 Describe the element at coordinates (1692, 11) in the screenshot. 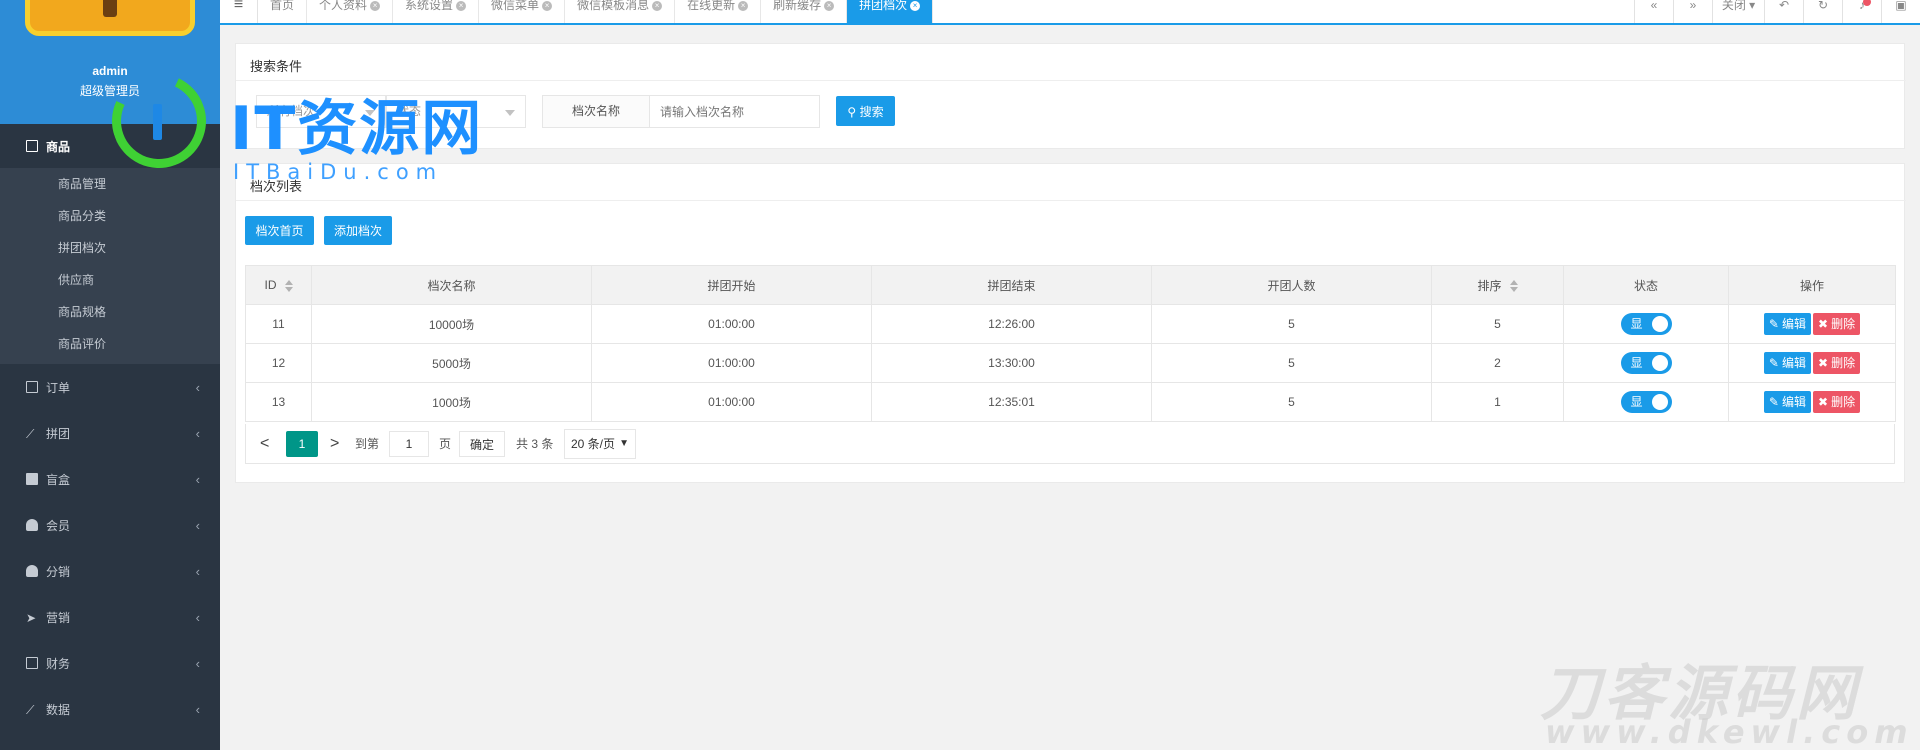

I see `forward-icon: »` at that location.